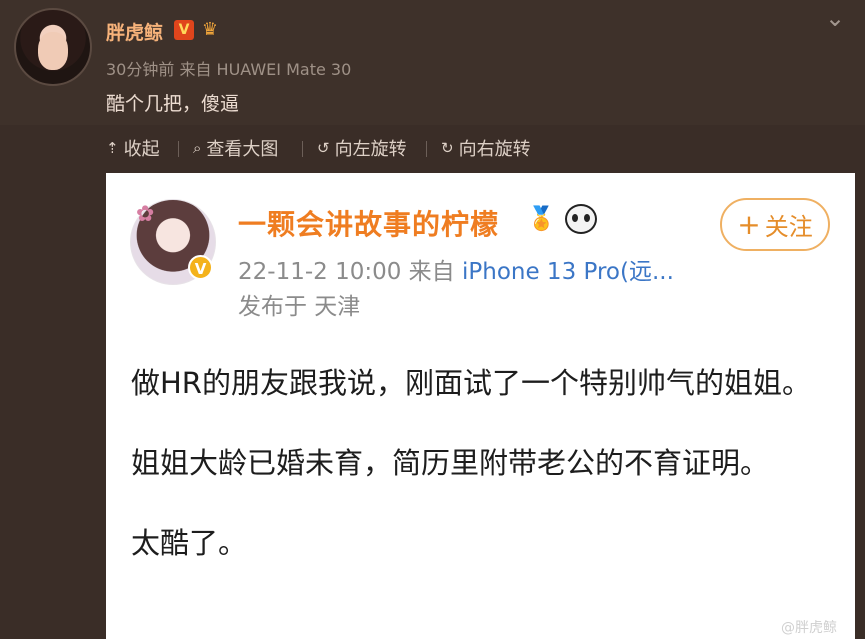 Image resolution: width=865 pixels, height=639 pixels. What do you see at coordinates (320, 272) in the screenshot?
I see `post-date: 22-11-2 10:00` at bounding box center [320, 272].